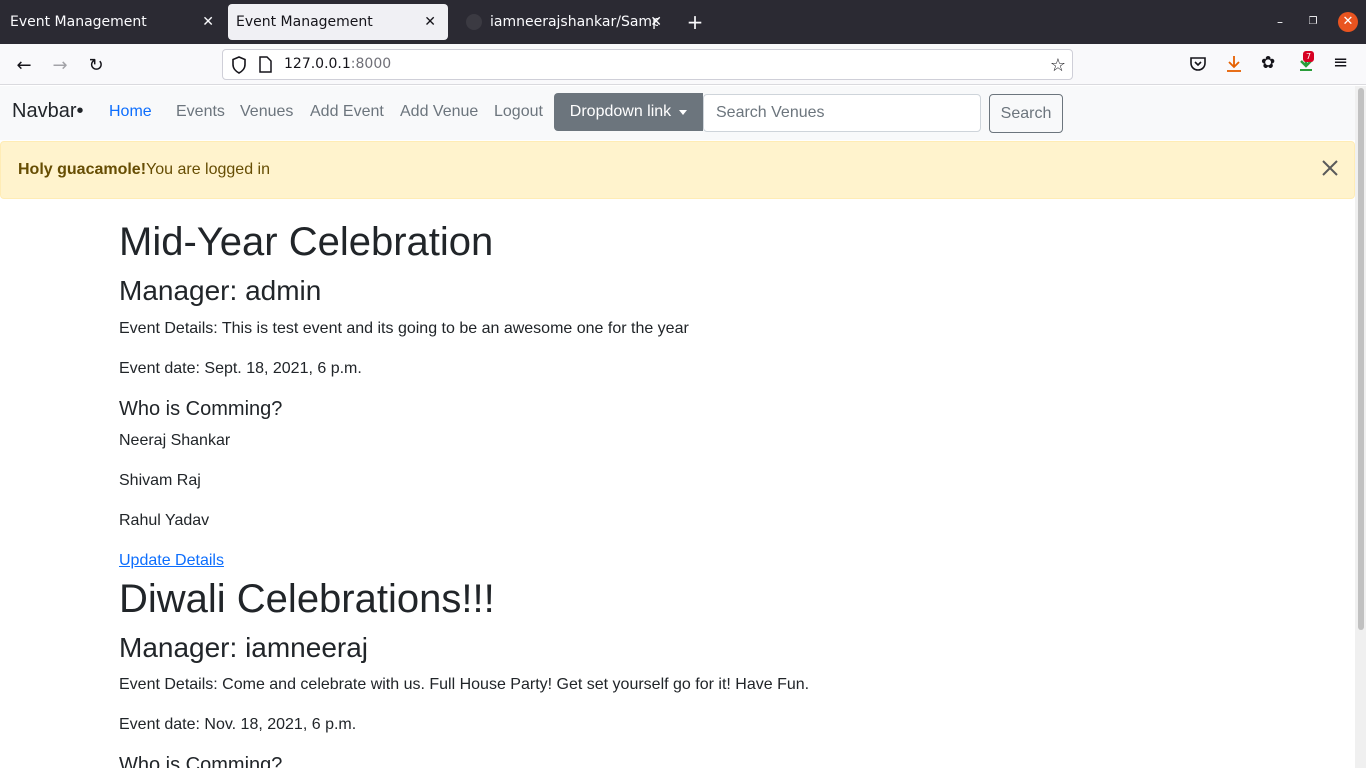 This screenshot has width=1366, height=768. Describe the element at coordinates (82, 169) in the screenshot. I see `alert-strong: Holy guacamole!` at that location.